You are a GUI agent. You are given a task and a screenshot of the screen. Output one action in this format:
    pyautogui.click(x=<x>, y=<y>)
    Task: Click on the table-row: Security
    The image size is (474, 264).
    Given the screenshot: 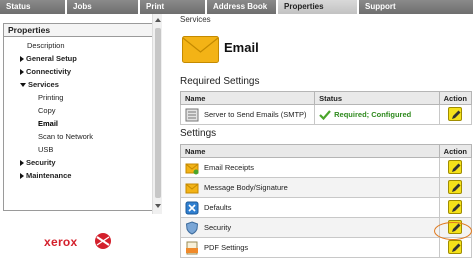 What is the action you would take?
    pyautogui.click(x=326, y=227)
    